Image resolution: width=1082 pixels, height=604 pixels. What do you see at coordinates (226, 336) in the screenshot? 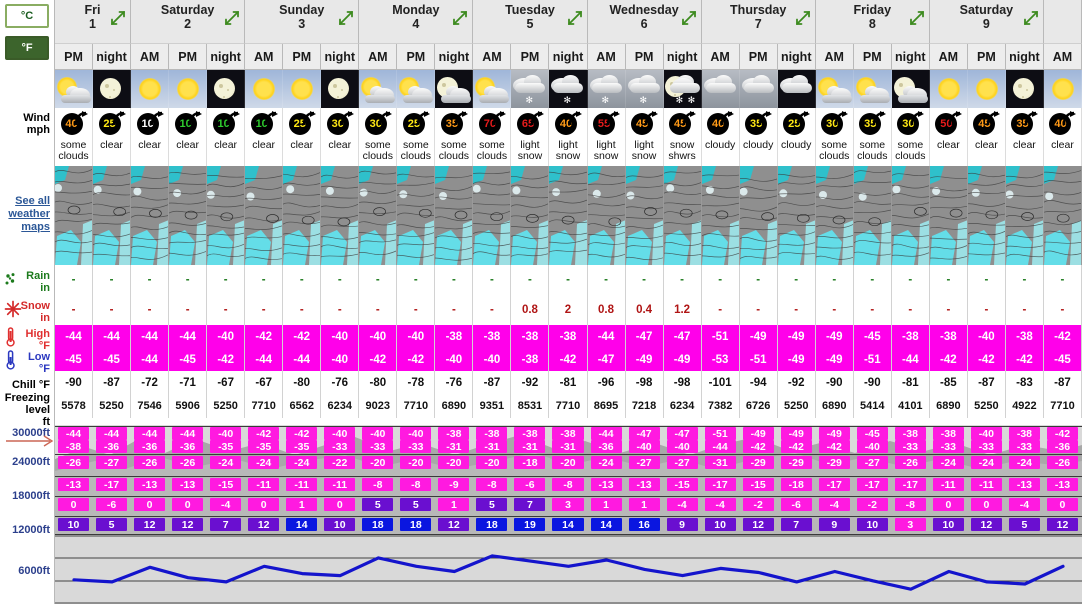
I see `high-temp-cell: -40` at bounding box center [226, 336].